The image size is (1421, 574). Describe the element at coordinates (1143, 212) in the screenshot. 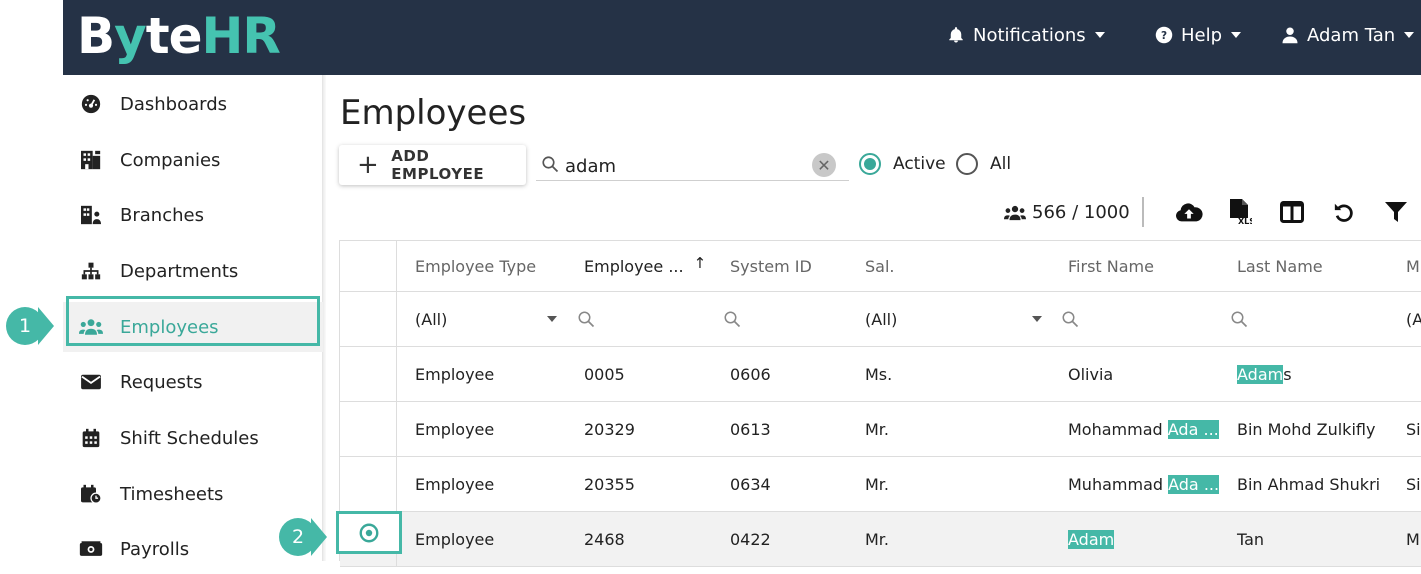

I see `toolbar-divider` at that location.